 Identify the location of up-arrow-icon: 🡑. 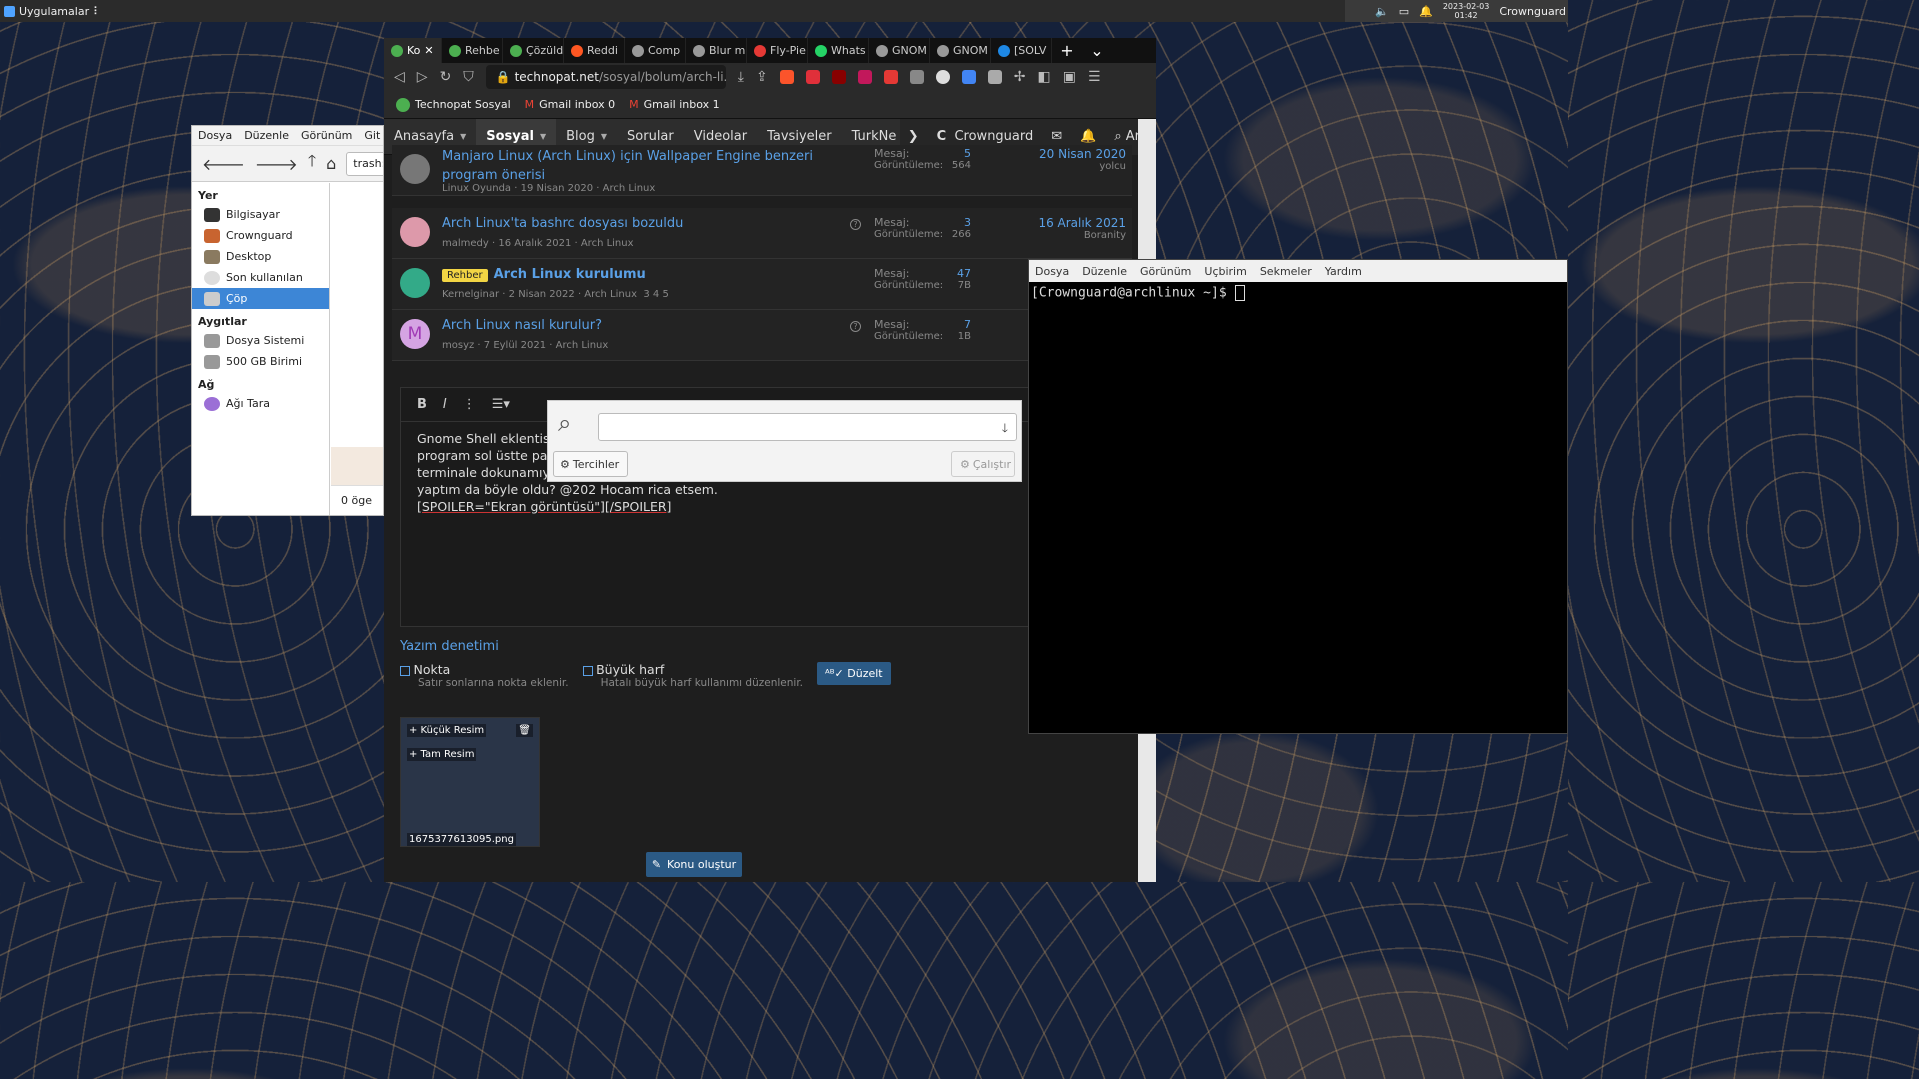
(312, 163).